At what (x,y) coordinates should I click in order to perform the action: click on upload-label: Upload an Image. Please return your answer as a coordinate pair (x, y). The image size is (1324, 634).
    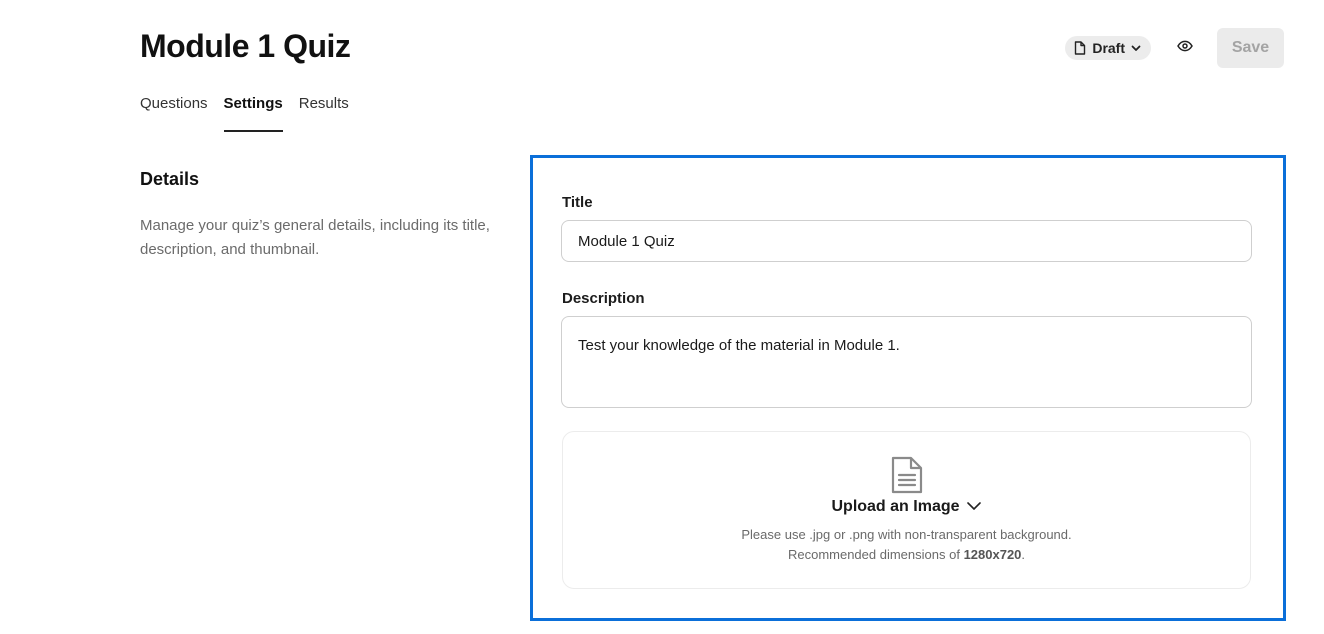
    Looking at the image, I should click on (895, 506).